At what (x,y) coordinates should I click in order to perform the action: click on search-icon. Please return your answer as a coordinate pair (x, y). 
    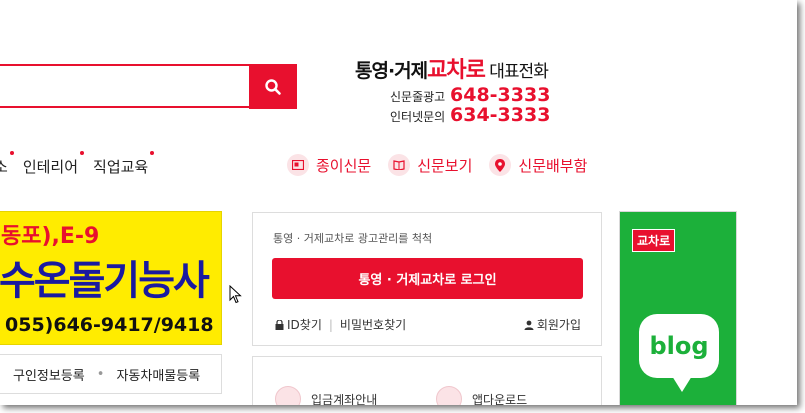
    Looking at the image, I should click on (273, 86).